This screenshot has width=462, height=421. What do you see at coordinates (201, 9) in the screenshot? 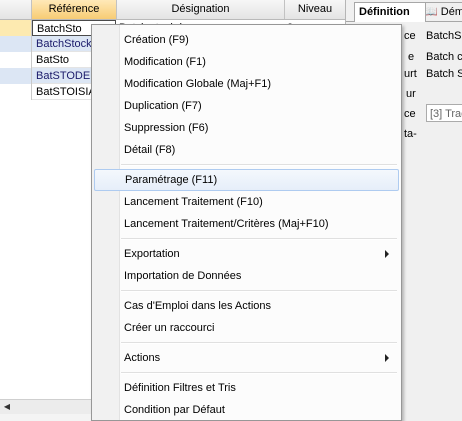
I see `column-header-designation: Désignation` at bounding box center [201, 9].